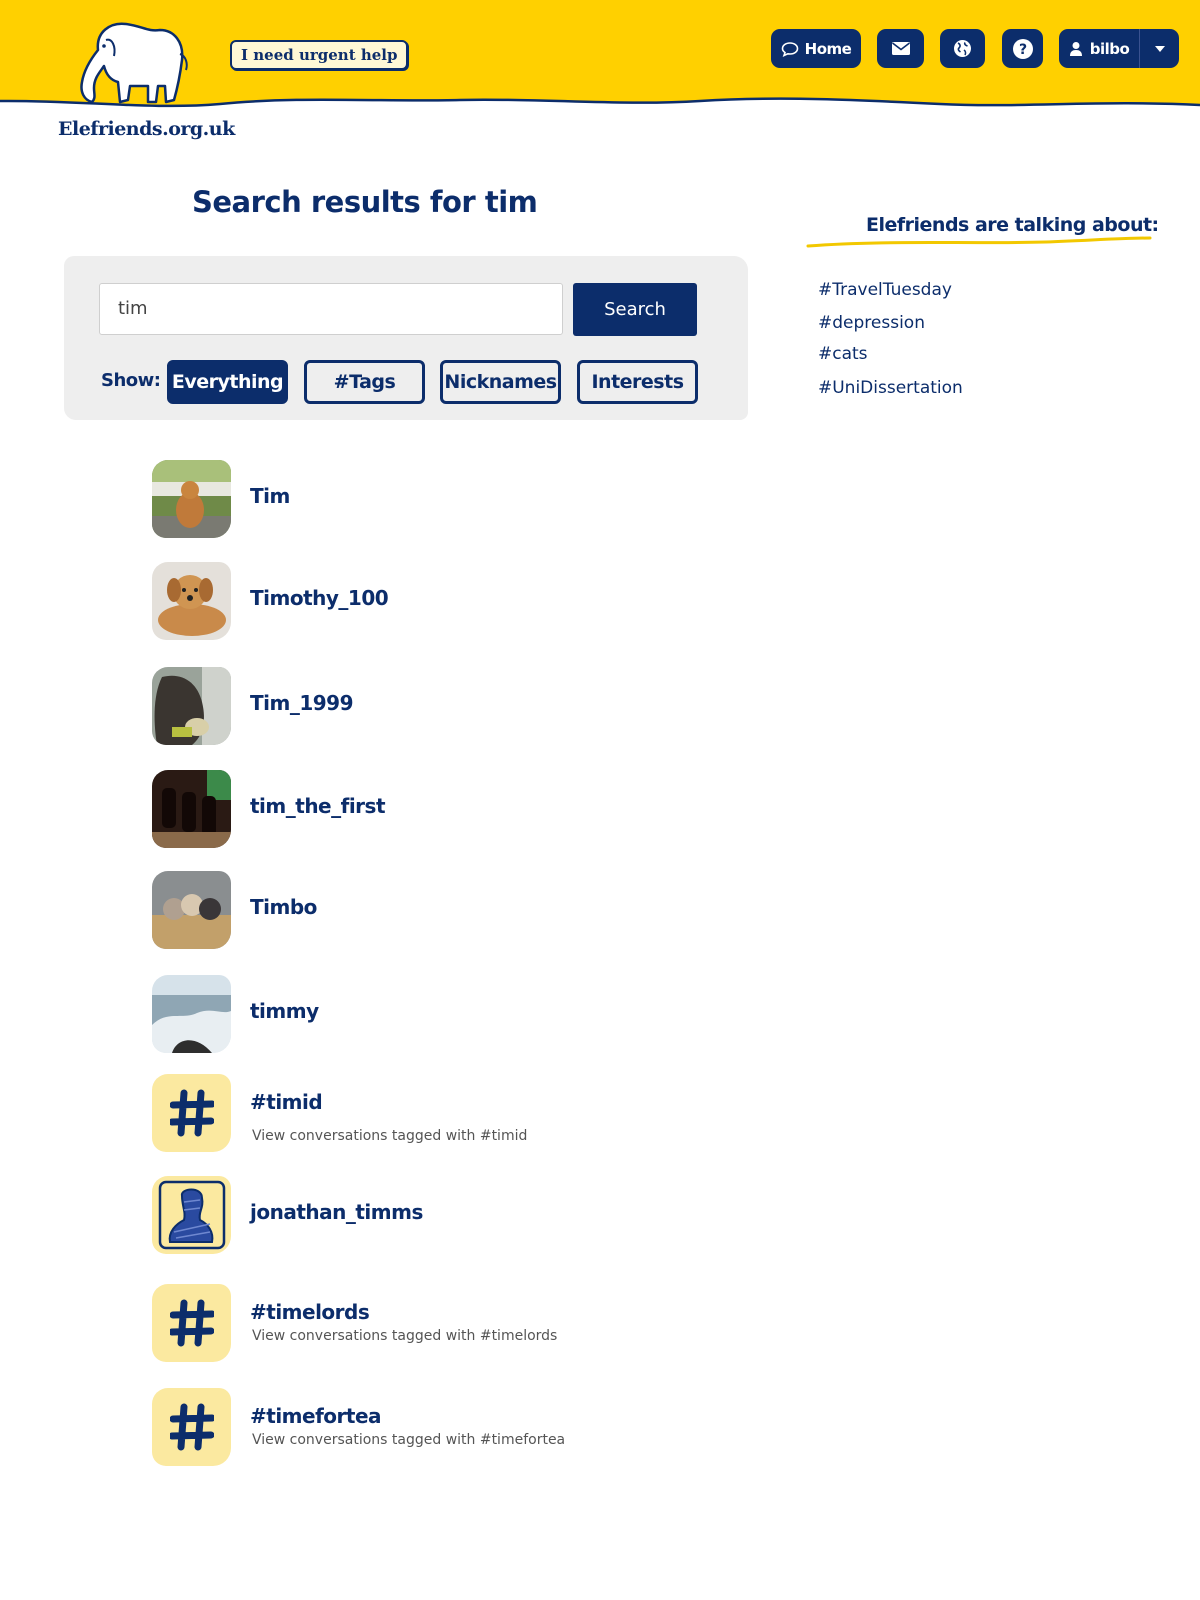  What do you see at coordinates (146, 129) in the screenshot?
I see `site-name-link: Elefriends.org.uk` at bounding box center [146, 129].